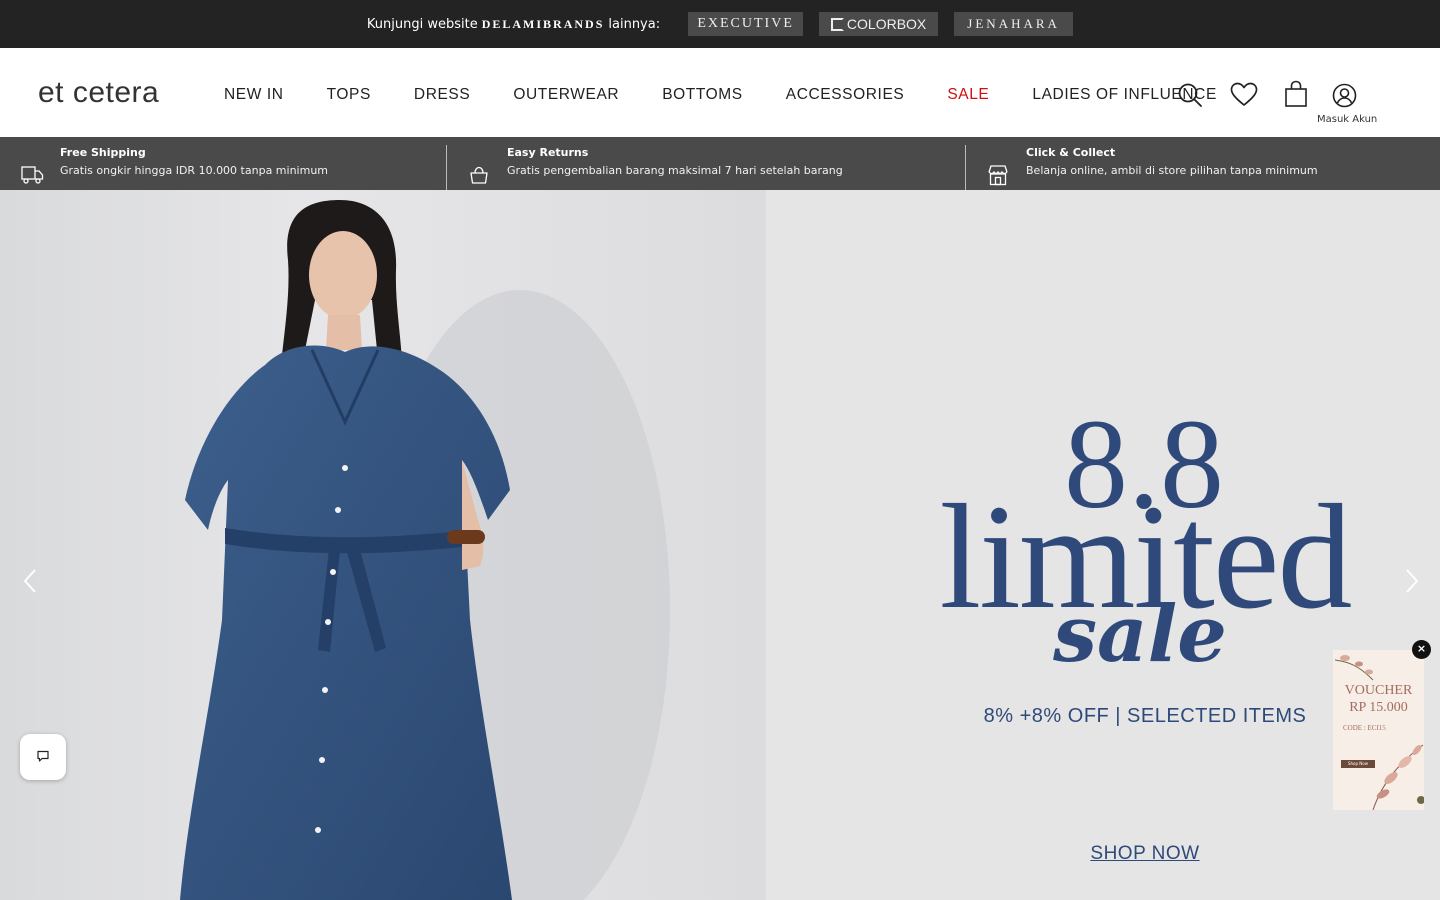 Image resolution: width=1440 pixels, height=900 pixels. Describe the element at coordinates (1358, 764) in the screenshot. I see `voucher-shop-now-button: Shop Now` at that location.